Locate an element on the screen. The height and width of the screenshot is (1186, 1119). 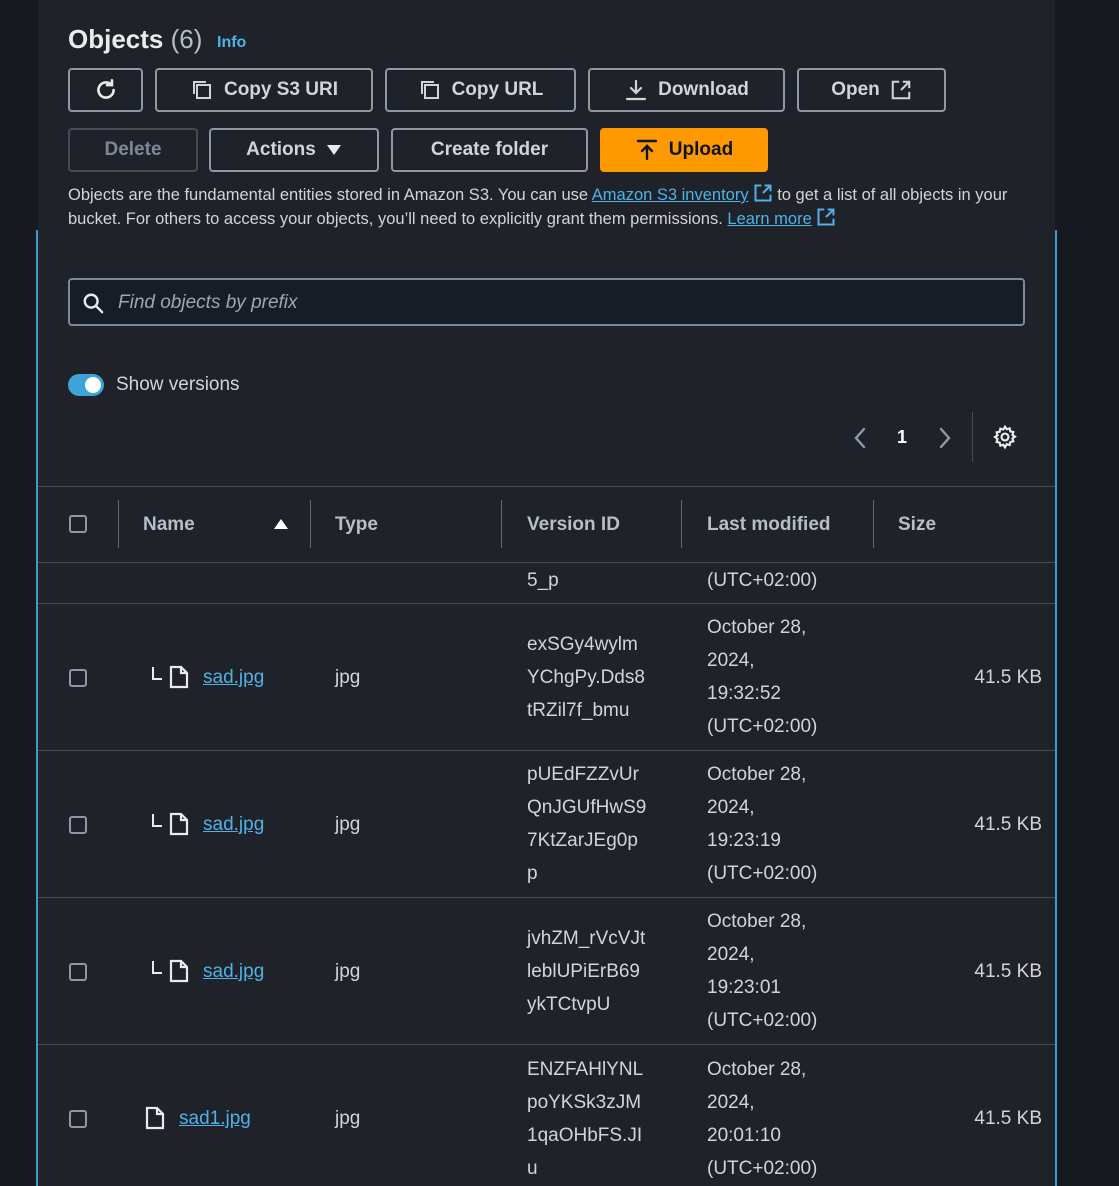
last-modified-line: 20:01:10 is located at coordinates (744, 1135).